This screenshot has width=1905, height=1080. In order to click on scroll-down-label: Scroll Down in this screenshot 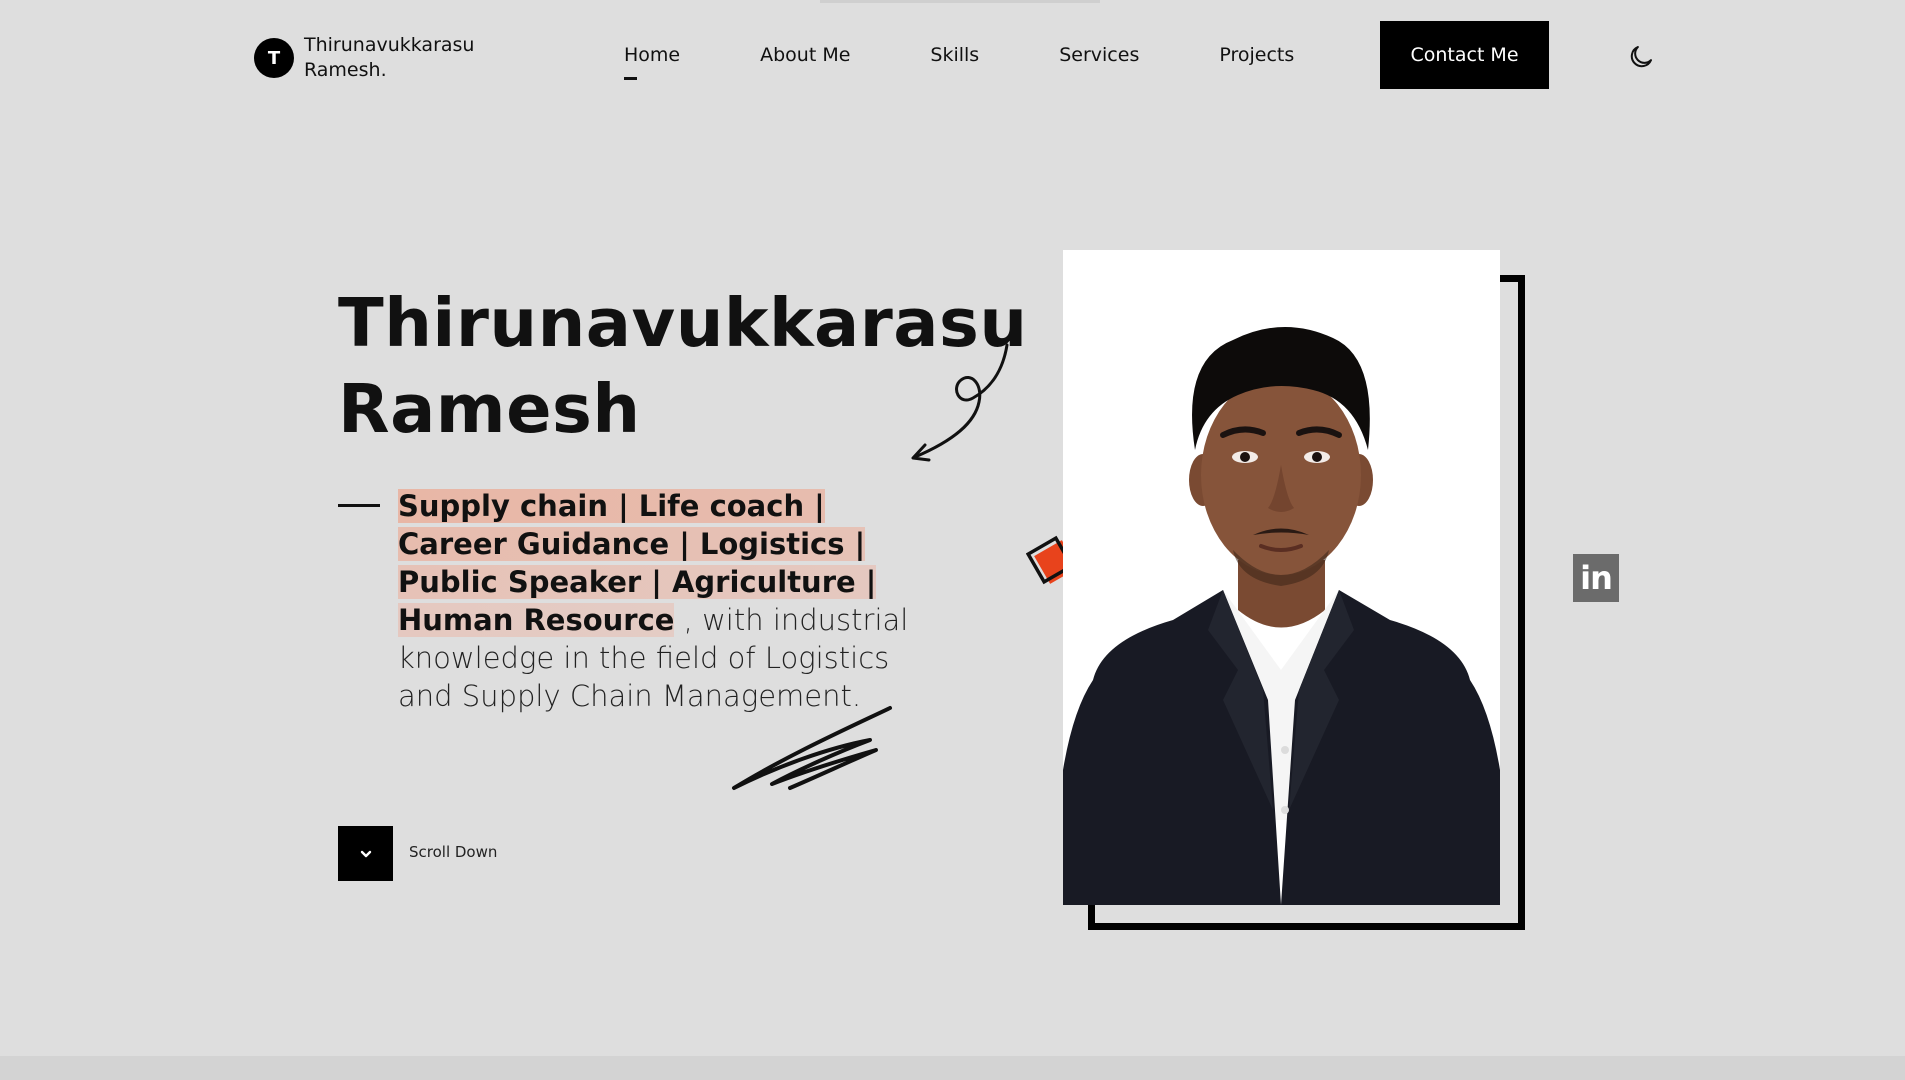, I will do `click(453, 852)`.